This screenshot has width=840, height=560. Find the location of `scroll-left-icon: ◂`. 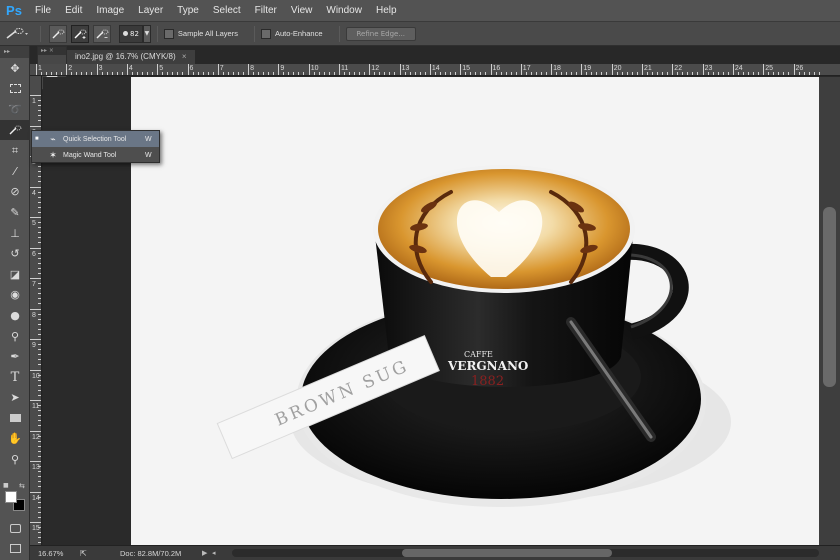

scroll-left-icon: ◂ is located at coordinates (217, 553).